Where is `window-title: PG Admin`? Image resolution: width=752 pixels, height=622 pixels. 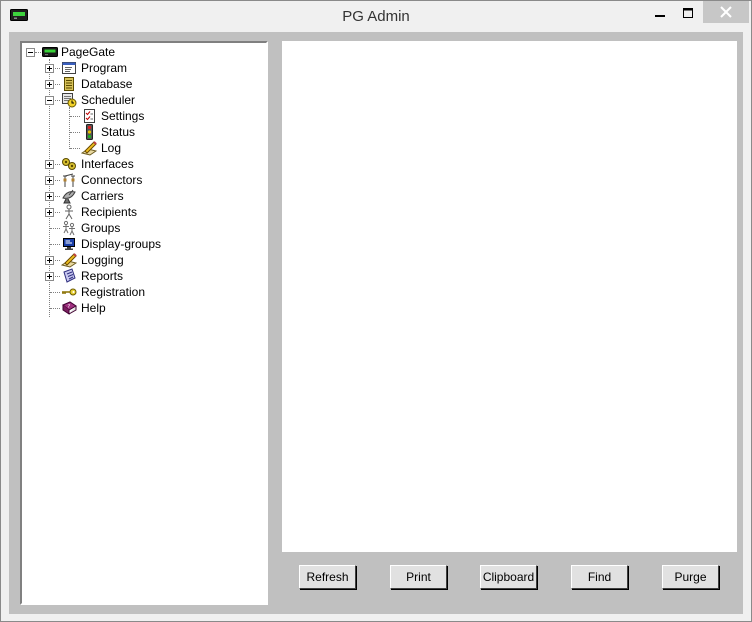
window-title: PG Admin is located at coordinates (376, 16).